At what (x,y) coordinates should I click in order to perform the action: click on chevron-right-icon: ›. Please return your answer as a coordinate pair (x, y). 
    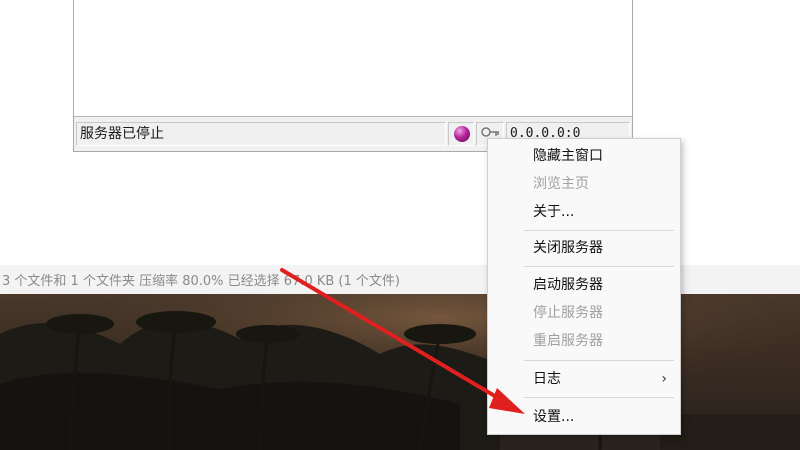
    Looking at the image, I should click on (664, 379).